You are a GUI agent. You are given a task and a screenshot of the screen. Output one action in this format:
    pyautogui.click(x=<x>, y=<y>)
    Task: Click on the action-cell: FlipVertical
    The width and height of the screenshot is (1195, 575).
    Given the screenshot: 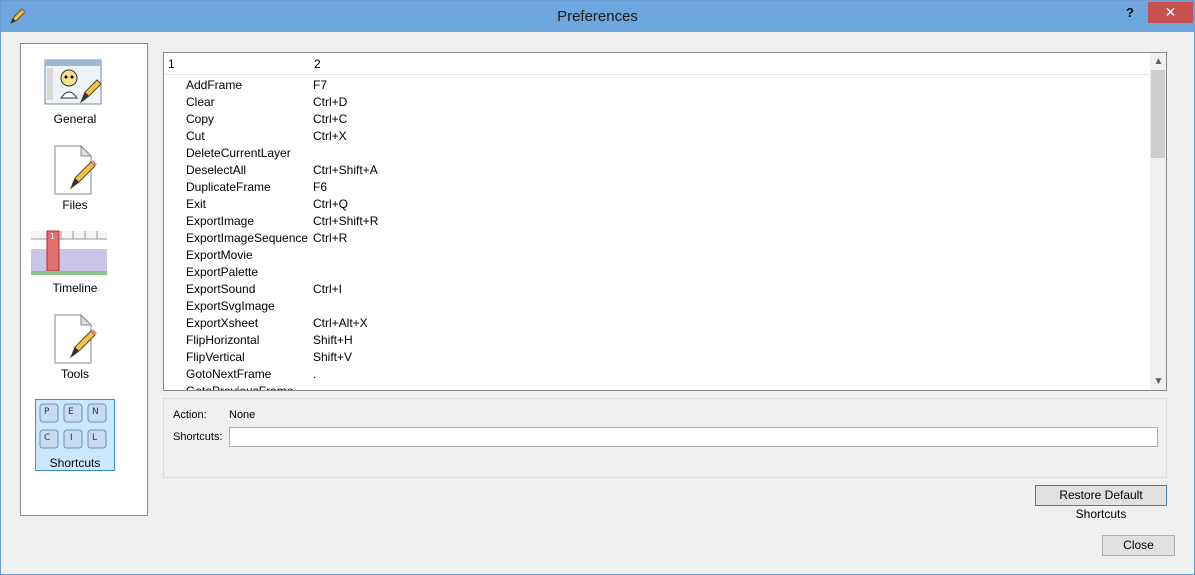 What is the action you would take?
    pyautogui.click(x=215, y=357)
    